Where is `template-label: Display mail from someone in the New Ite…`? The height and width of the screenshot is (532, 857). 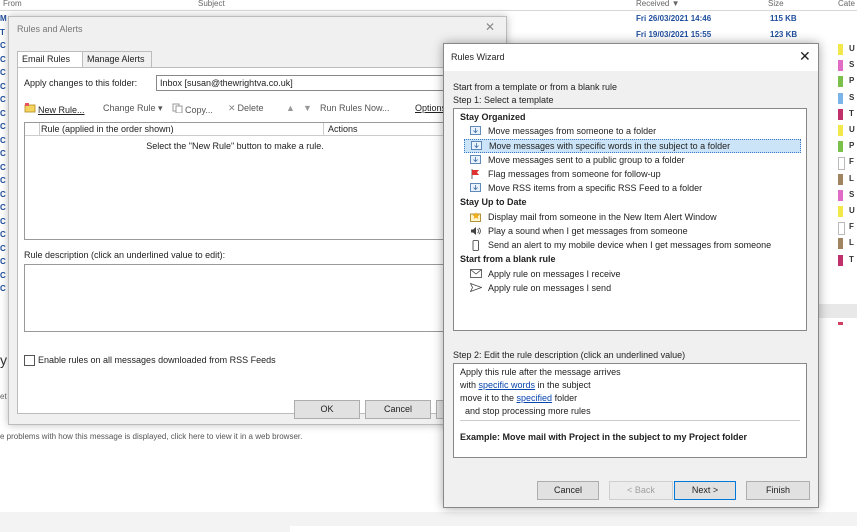
template-label: Display mail from someone in the New Ite… is located at coordinates (602, 217).